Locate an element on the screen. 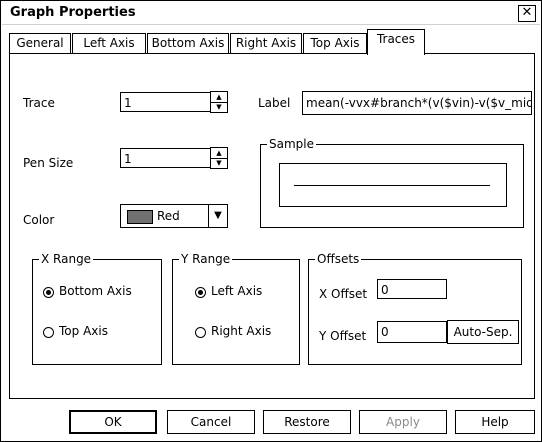 This screenshot has width=542, height=442. sample-legend: Sample is located at coordinates (291, 144).